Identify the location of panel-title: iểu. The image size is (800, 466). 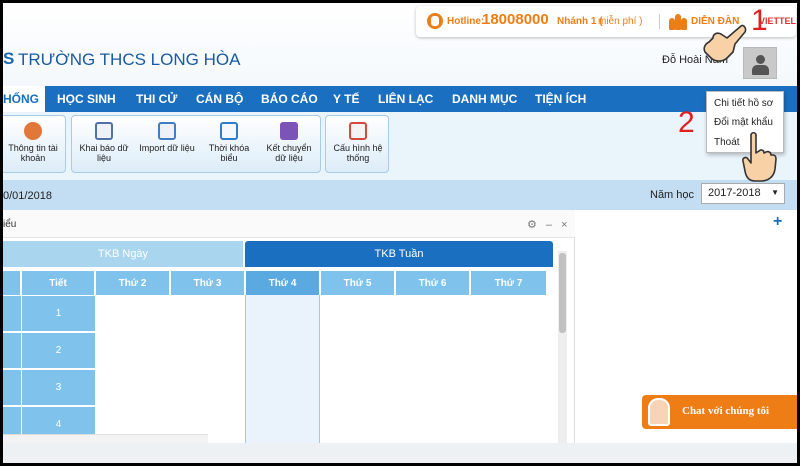
(10, 224).